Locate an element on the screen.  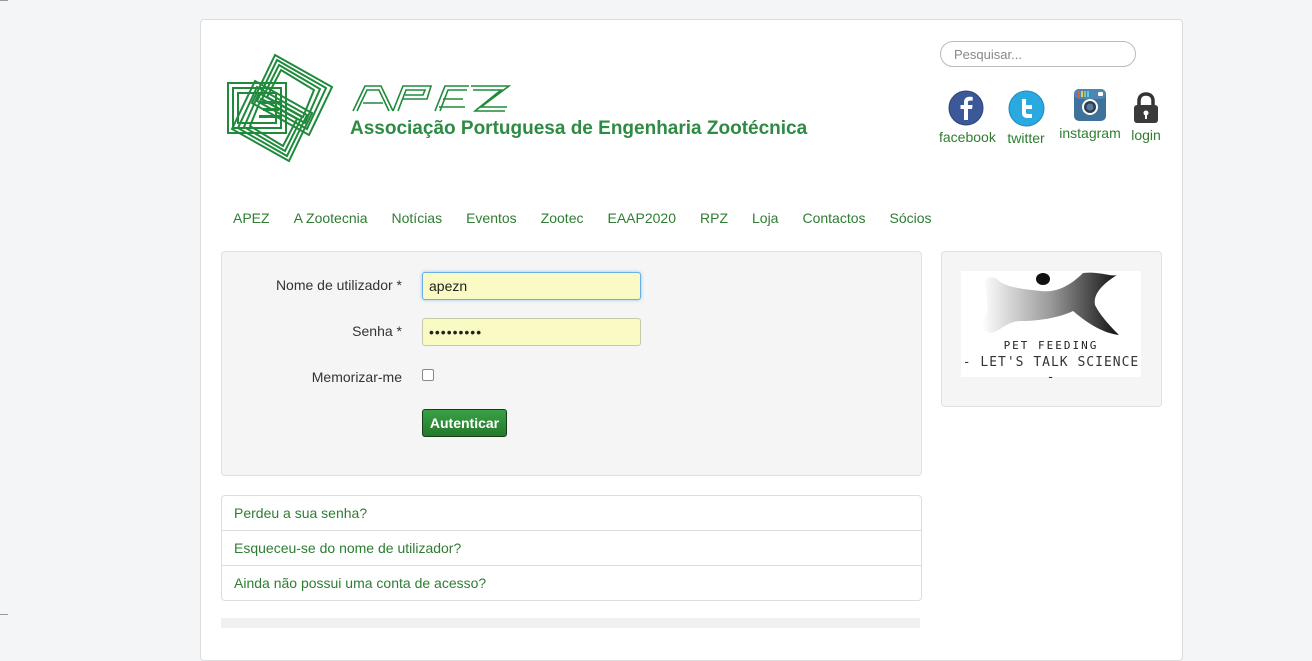
facebook-link: facebook is located at coordinates (967, 117).